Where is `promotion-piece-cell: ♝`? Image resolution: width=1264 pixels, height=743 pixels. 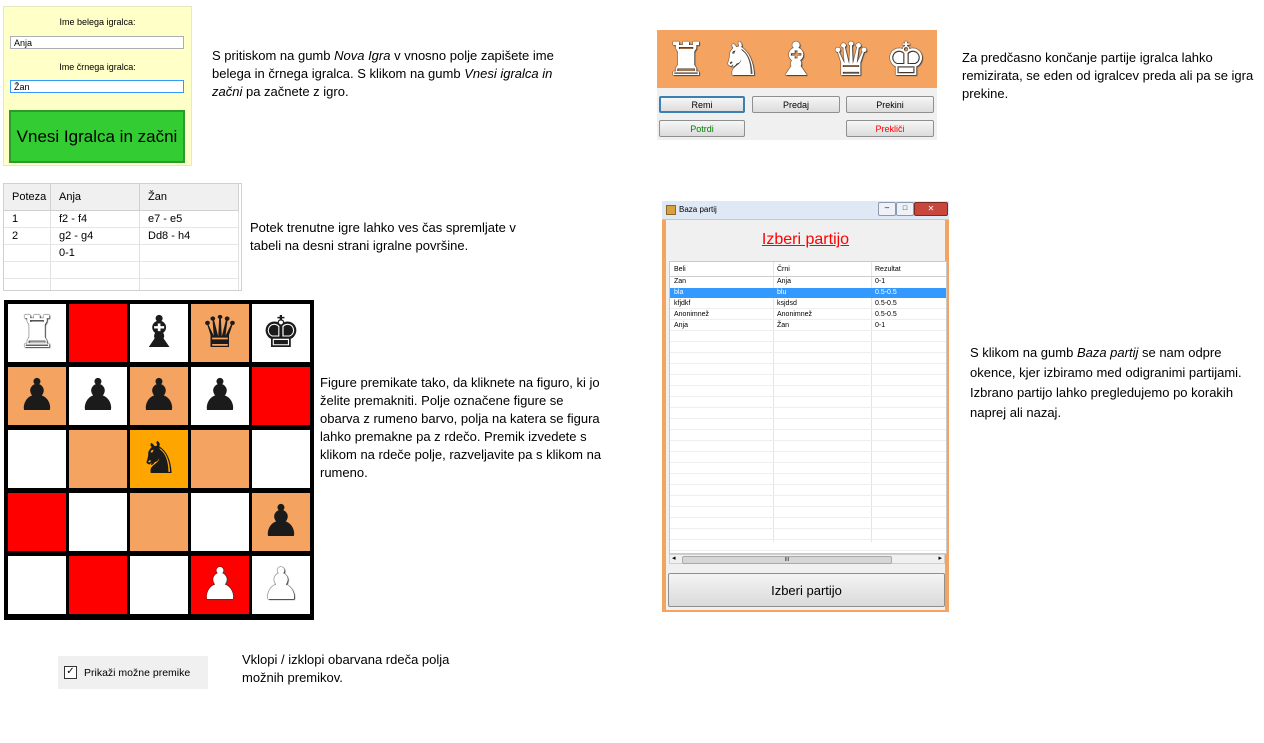
promotion-piece-cell: ♝ is located at coordinates (796, 59).